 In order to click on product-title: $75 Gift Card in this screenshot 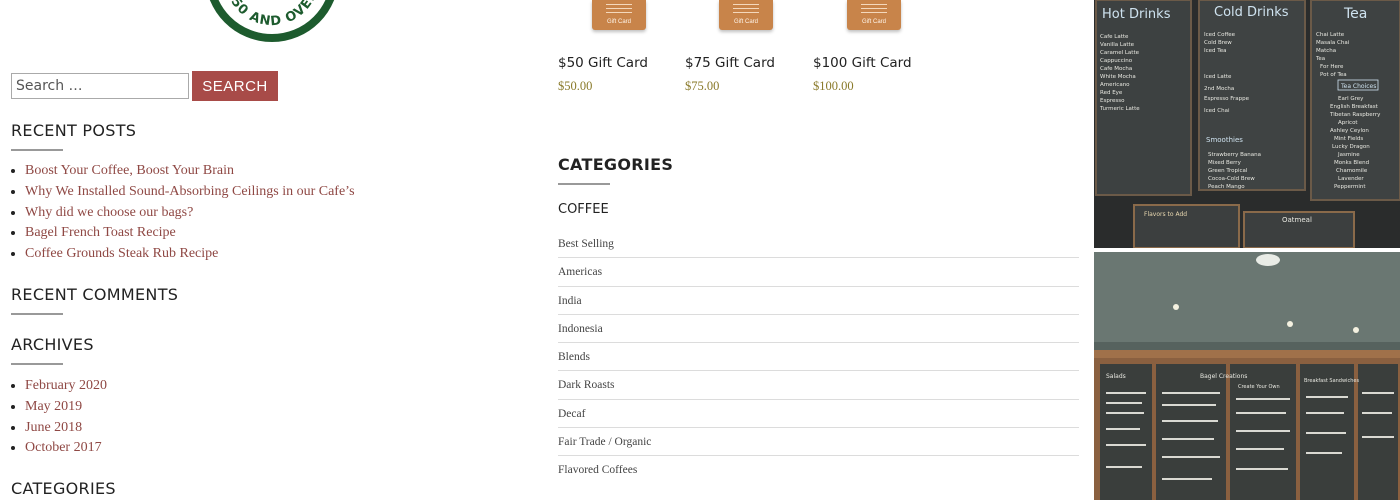, I will do `click(730, 63)`.